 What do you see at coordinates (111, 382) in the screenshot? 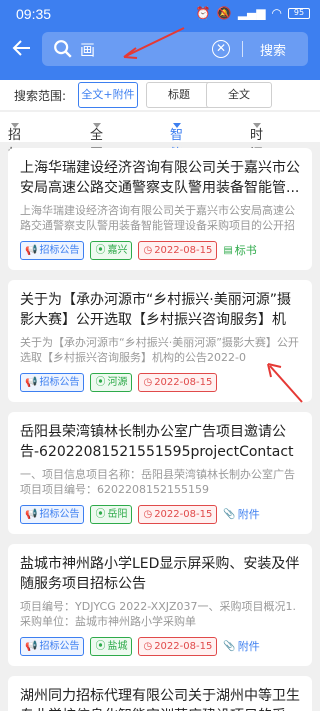
I see `area-tag: ⦿ 河源` at bounding box center [111, 382].